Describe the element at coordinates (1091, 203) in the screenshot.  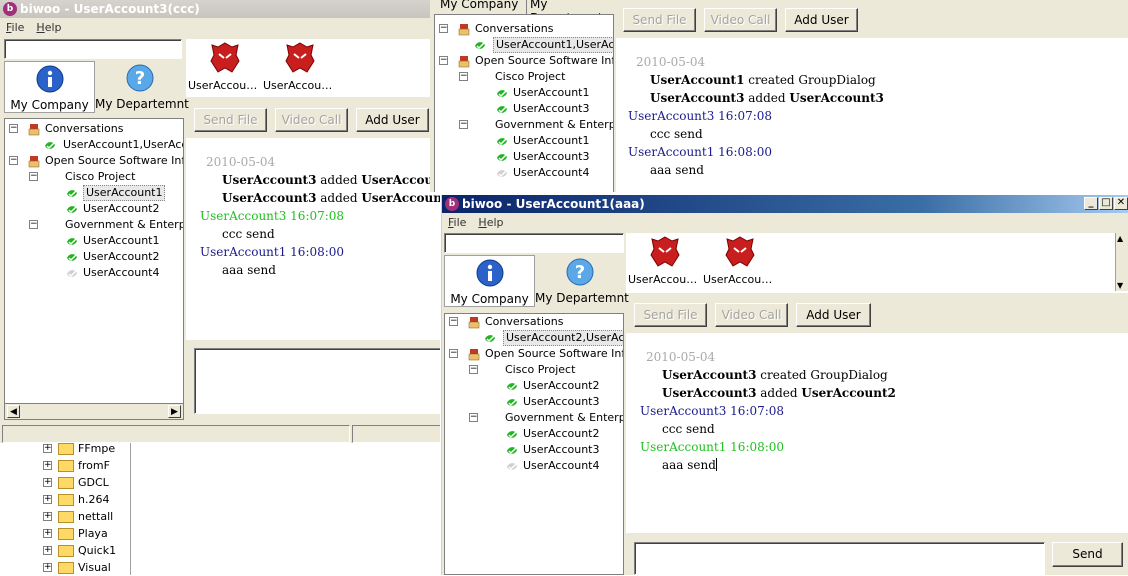
I see `minimize-icon: _` at that location.